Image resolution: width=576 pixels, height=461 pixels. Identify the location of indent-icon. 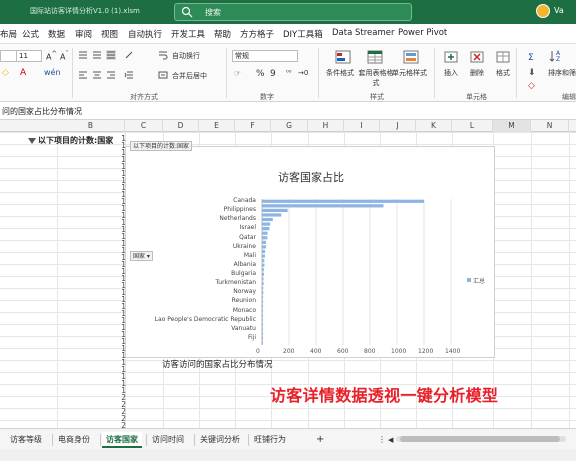
(129, 75).